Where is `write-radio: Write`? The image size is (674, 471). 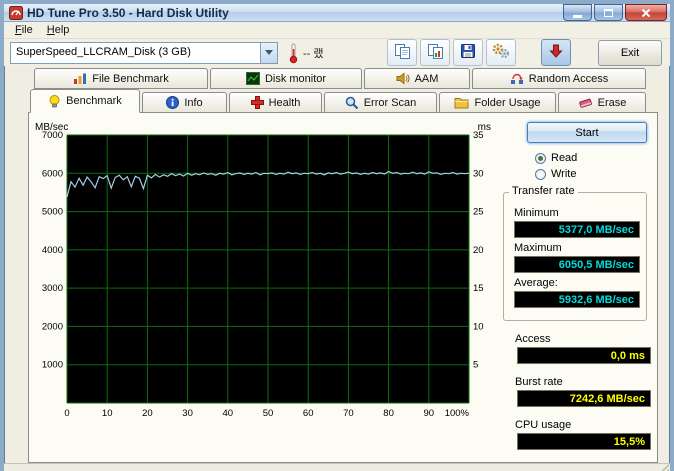 write-radio: Write is located at coordinates (593, 174).